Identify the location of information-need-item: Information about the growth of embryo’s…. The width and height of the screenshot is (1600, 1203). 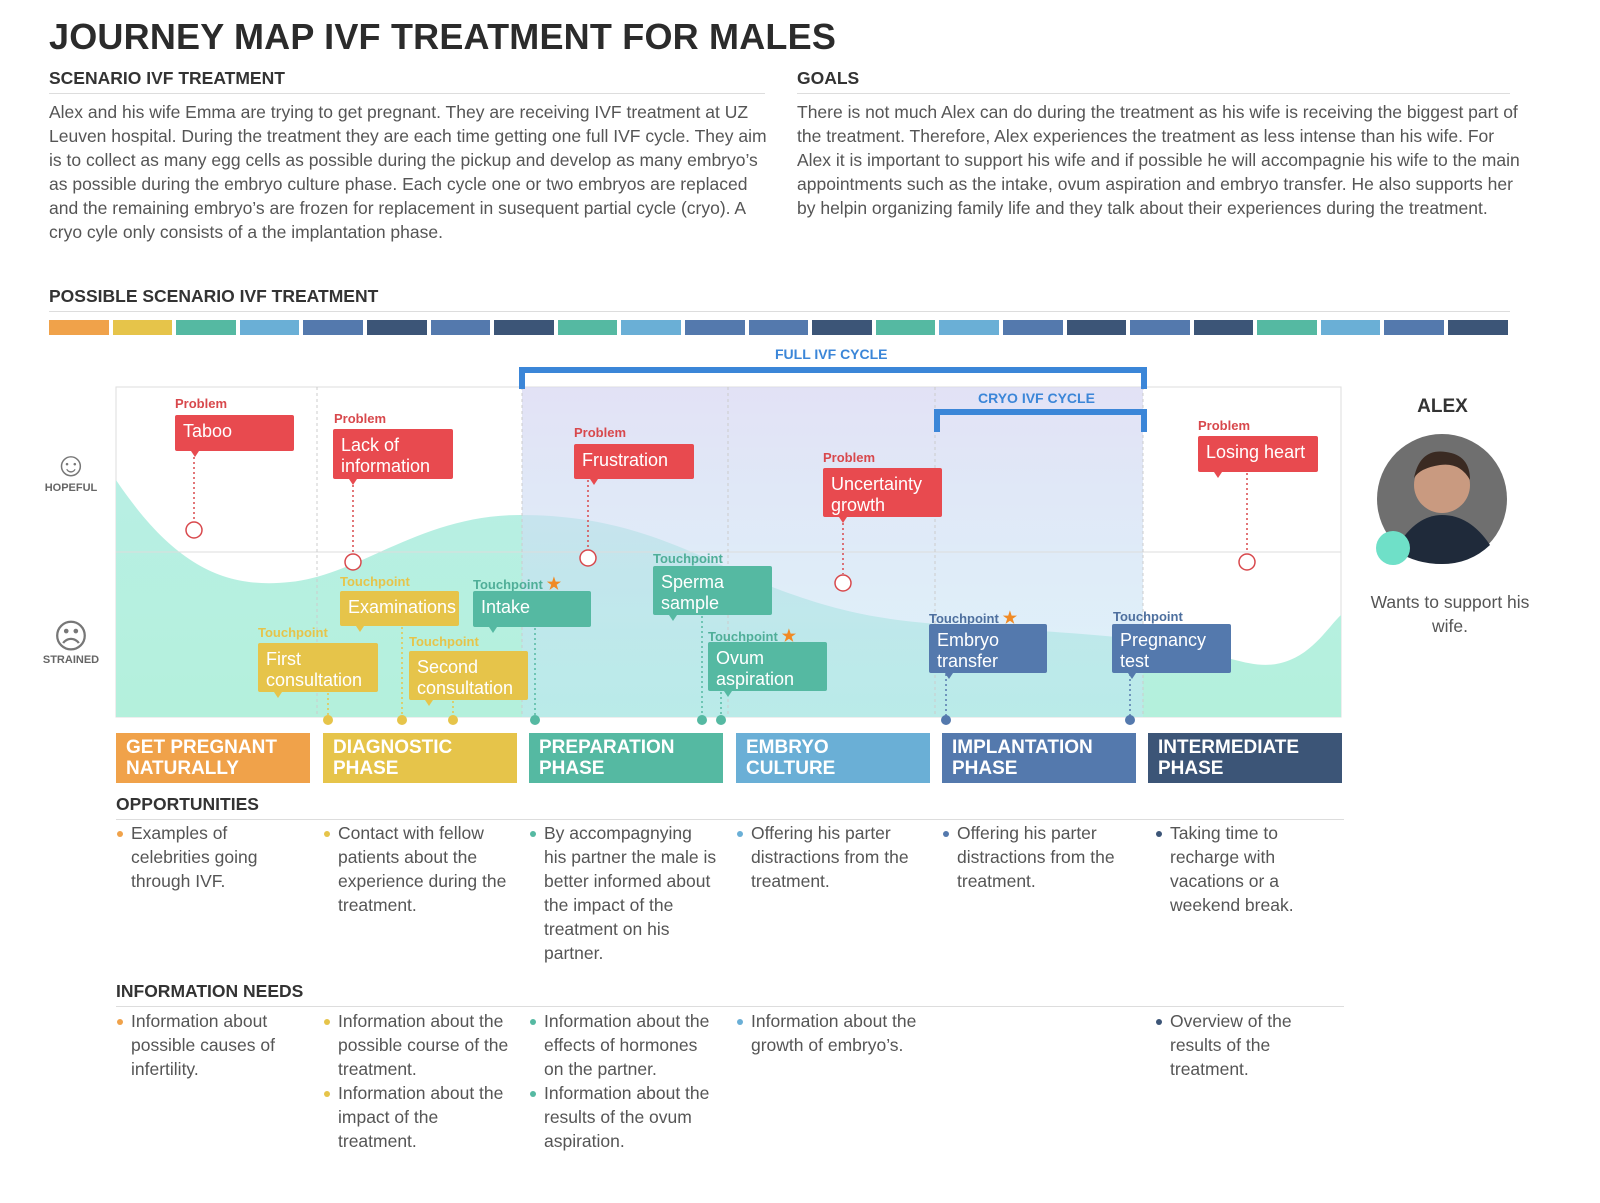
(831, 1033).